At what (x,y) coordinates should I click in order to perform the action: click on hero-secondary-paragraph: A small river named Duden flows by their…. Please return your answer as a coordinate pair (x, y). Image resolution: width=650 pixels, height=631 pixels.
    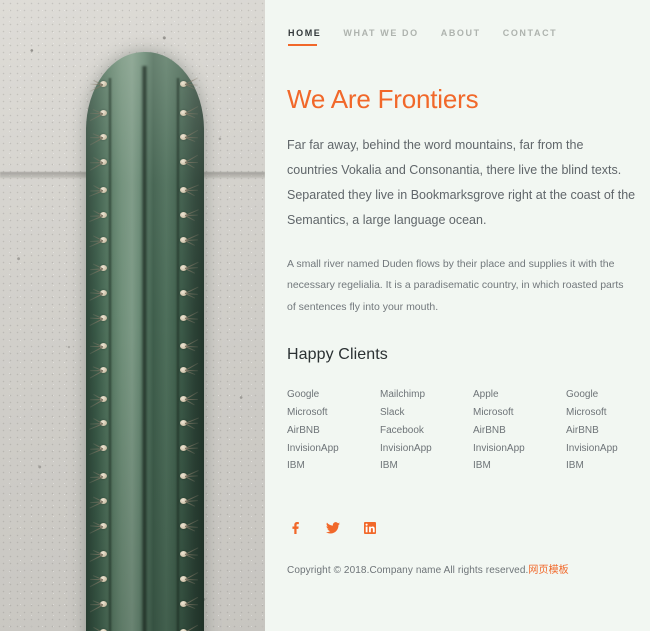
    Looking at the image, I should click on (455, 285).